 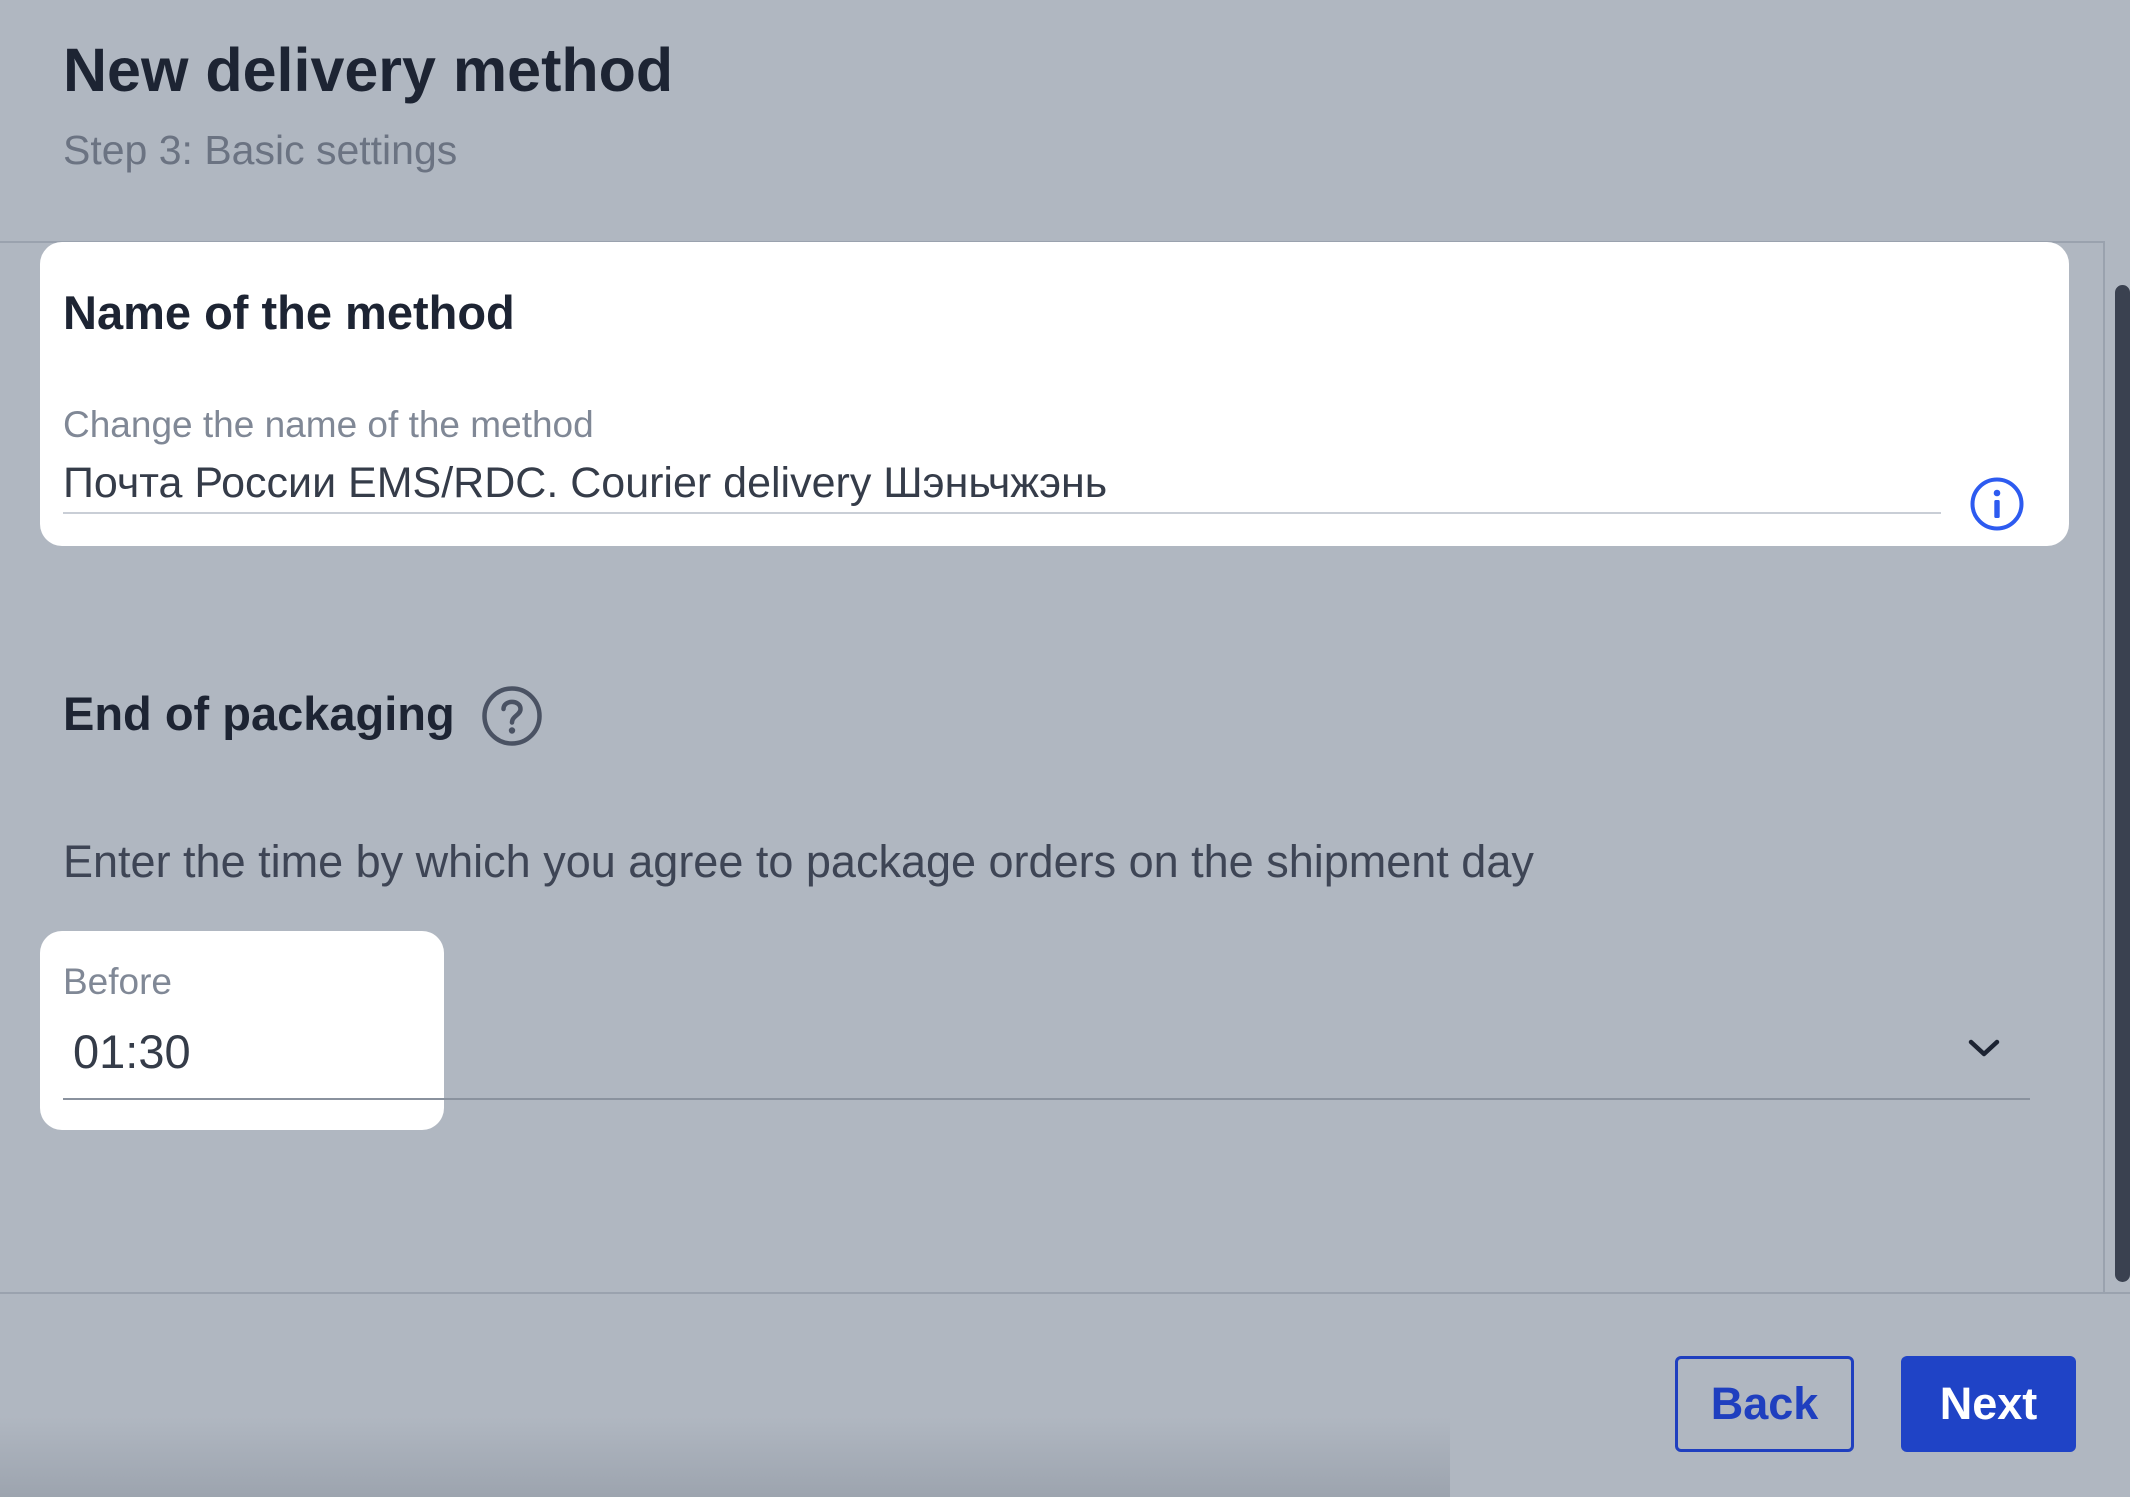 I want to click on scrollbar-track, so click(x=2104, y=767).